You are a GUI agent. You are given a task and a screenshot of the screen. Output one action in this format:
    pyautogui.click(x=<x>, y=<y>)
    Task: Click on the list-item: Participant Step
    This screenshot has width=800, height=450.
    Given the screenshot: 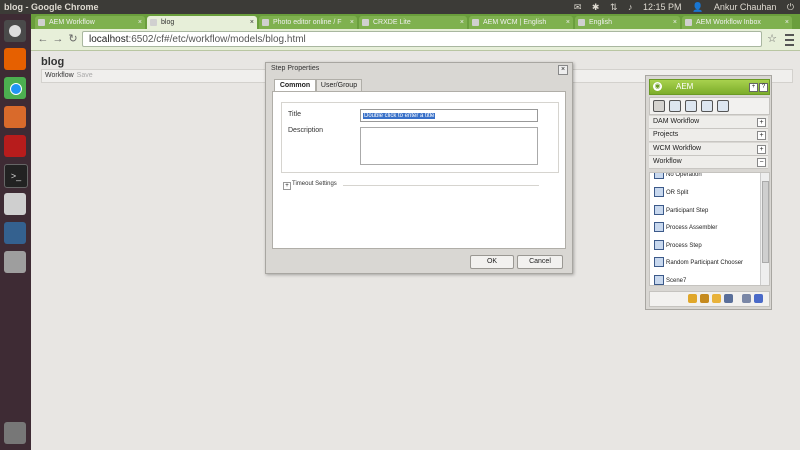 What is the action you would take?
    pyautogui.click(x=681, y=211)
    